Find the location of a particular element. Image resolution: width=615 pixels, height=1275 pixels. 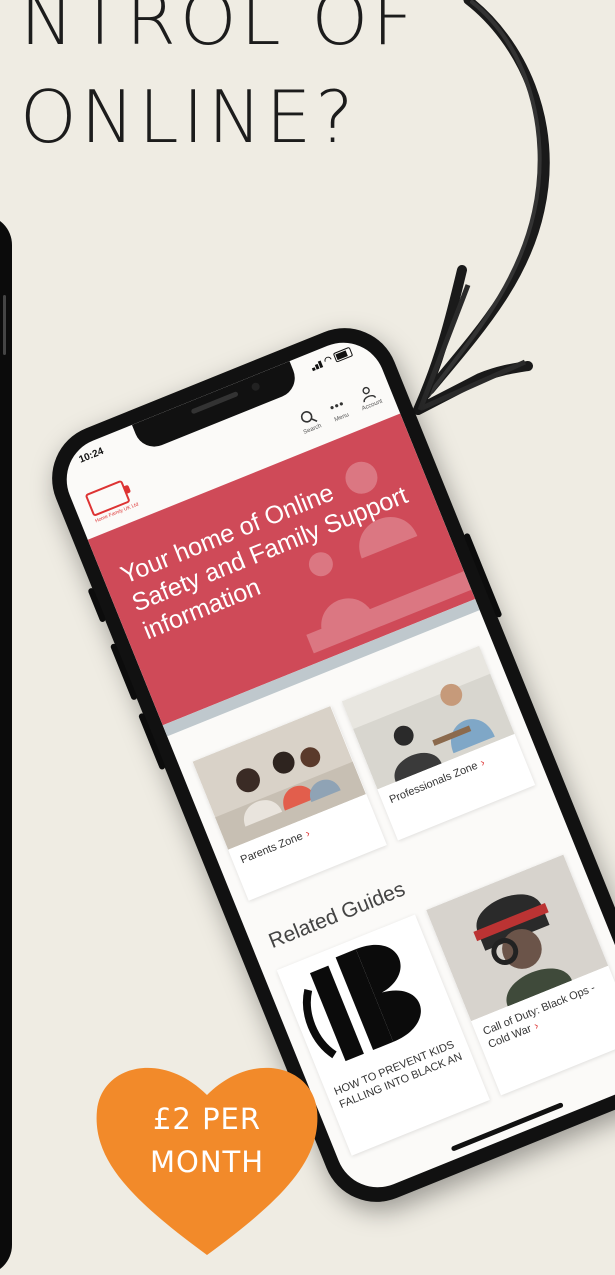

headline: NTROL OF ONLINE? is located at coordinates (219, 83).